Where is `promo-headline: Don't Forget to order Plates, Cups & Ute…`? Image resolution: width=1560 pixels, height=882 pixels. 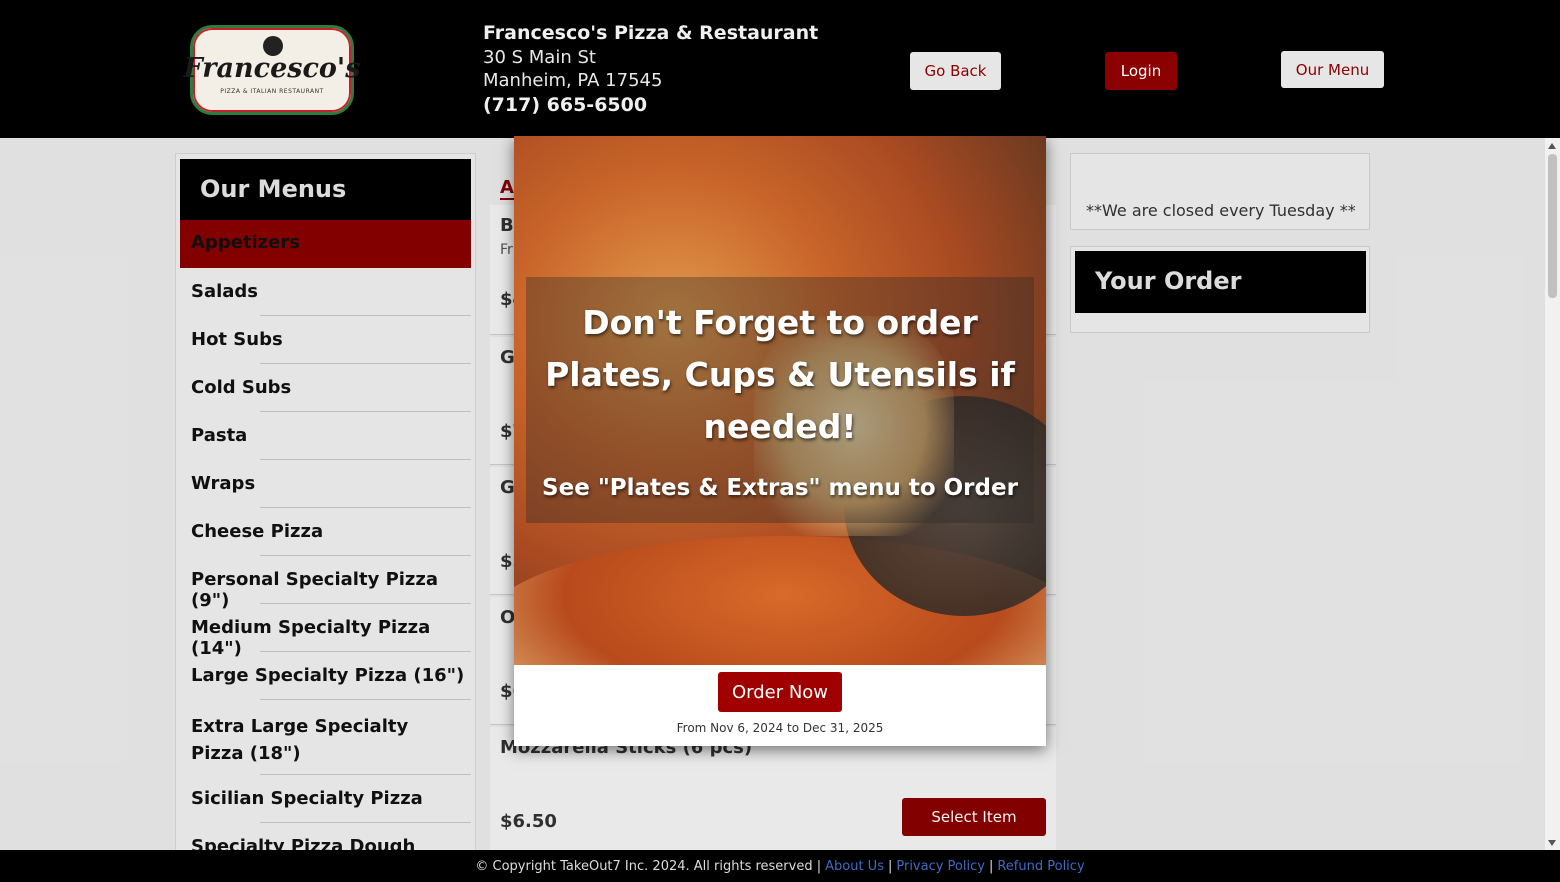
promo-headline: Don't Forget to order Plates, Cups & Ute… is located at coordinates (780, 374).